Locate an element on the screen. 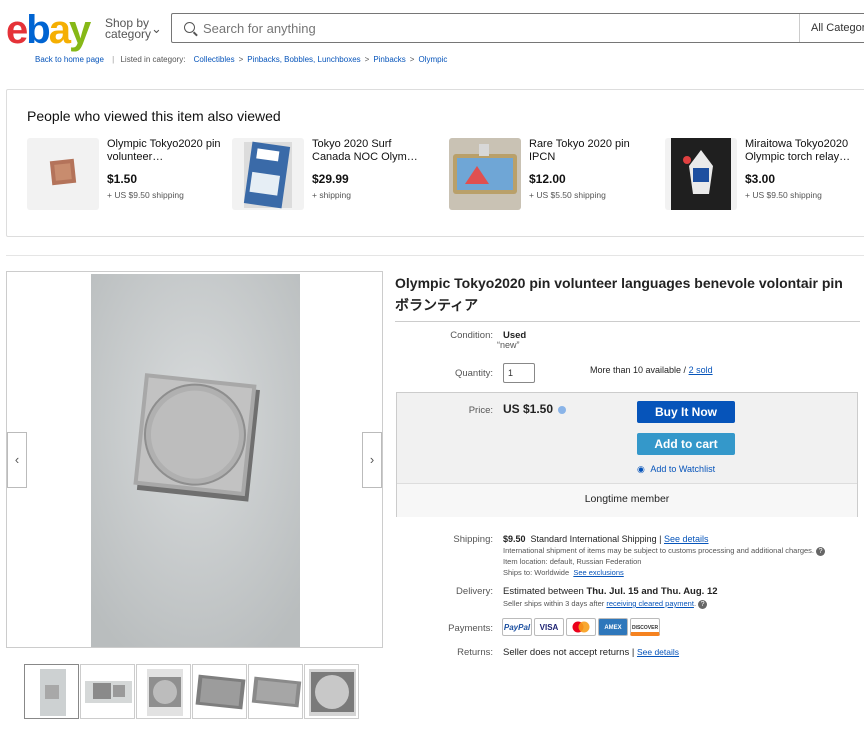  available-count: More than 10 available / is located at coordinates (639, 370).